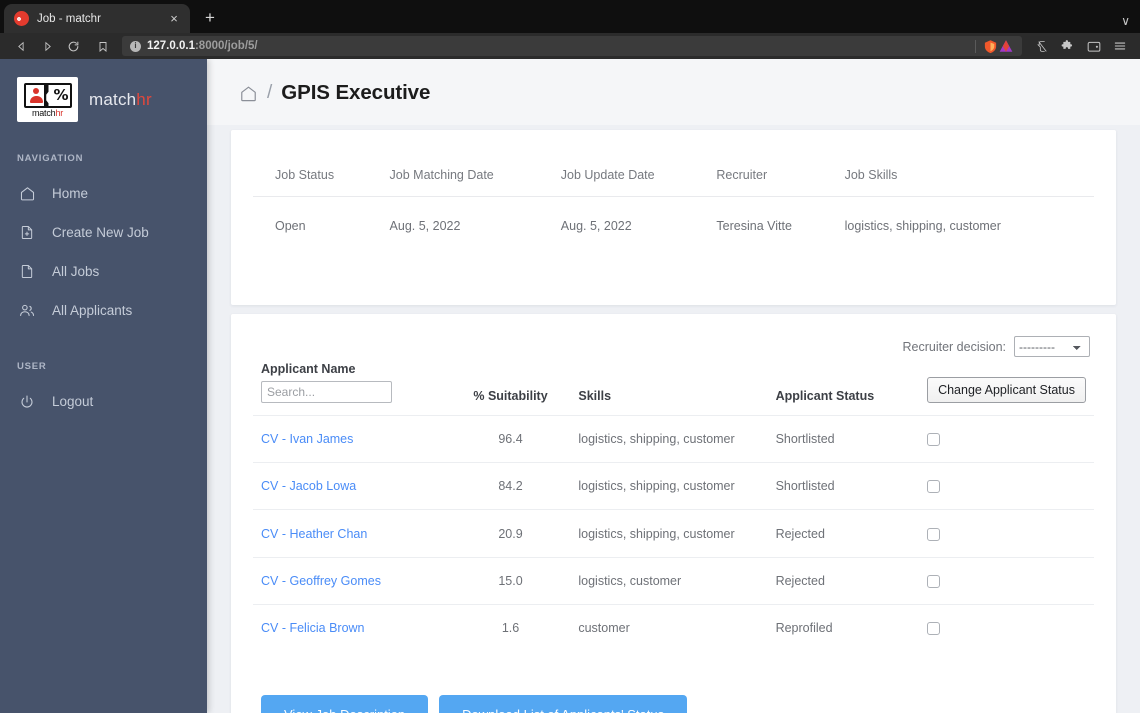 This screenshot has width=1140, height=713. What do you see at coordinates (514, 438) in the screenshot?
I see `cell-suitability: 96.4` at bounding box center [514, 438].